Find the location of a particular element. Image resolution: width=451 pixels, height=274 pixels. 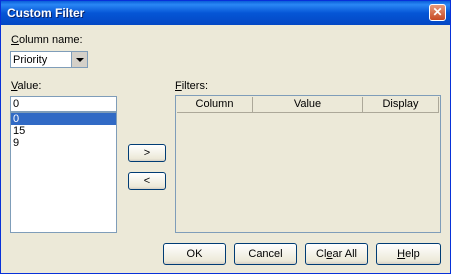

close-button: ✕ is located at coordinates (437, 12).